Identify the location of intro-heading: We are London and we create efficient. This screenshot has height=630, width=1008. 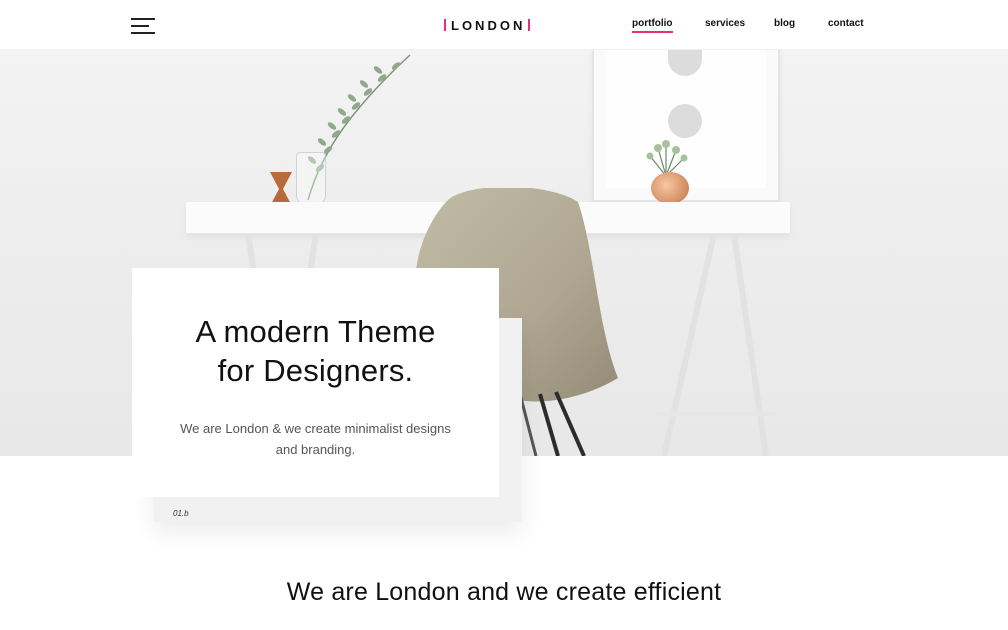
(504, 592).